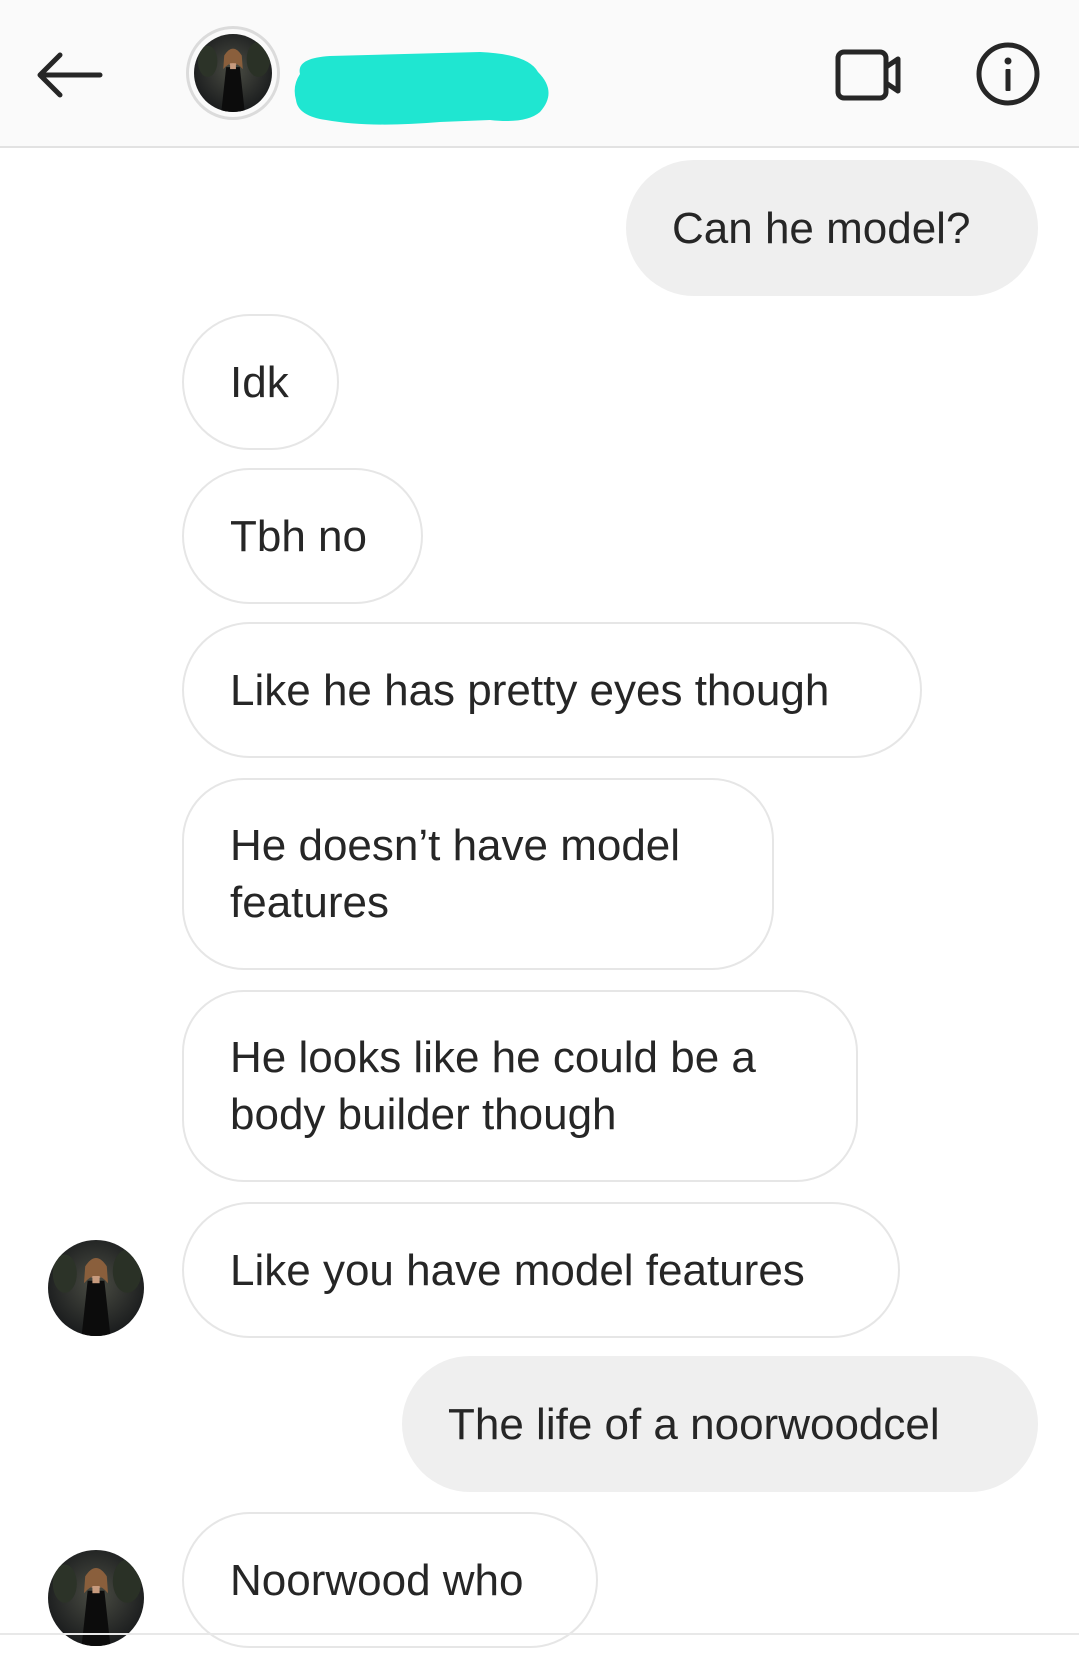 The image size is (1079, 1659). What do you see at coordinates (530, 690) in the screenshot?
I see `message-text: Like he has pretty eyes though` at bounding box center [530, 690].